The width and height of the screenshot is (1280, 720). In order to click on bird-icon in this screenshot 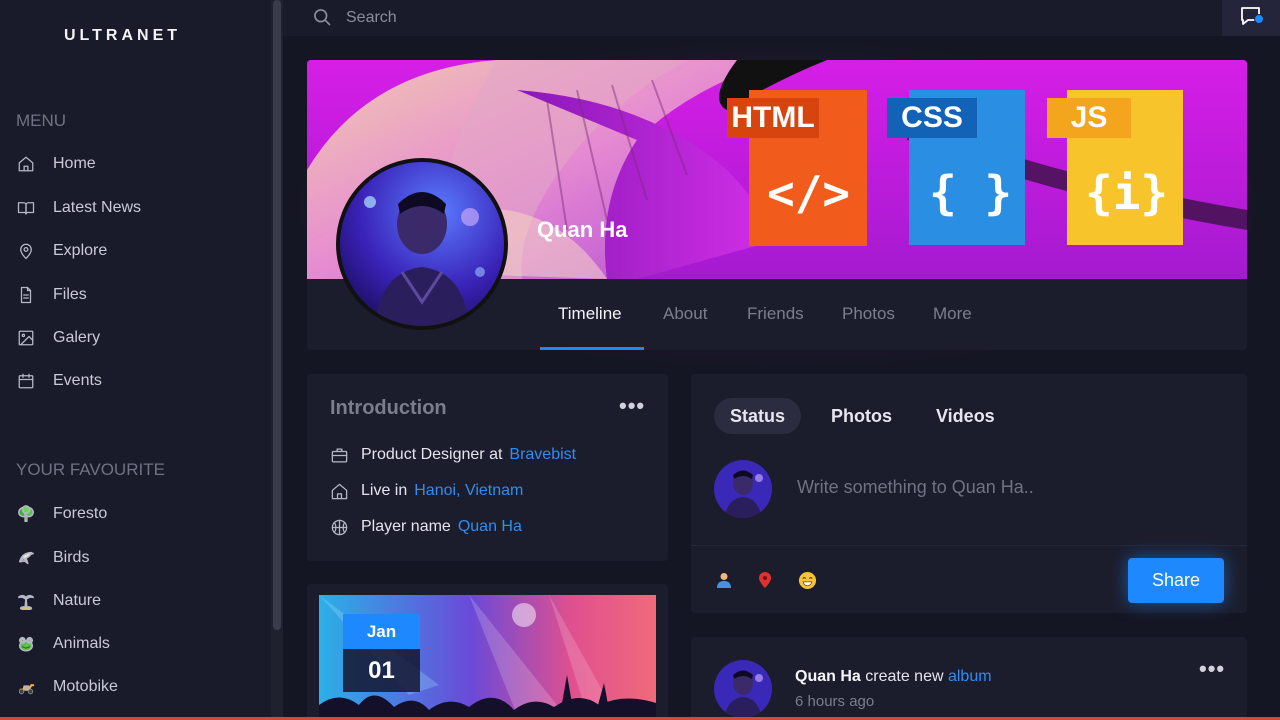, I will do `click(26, 558)`.